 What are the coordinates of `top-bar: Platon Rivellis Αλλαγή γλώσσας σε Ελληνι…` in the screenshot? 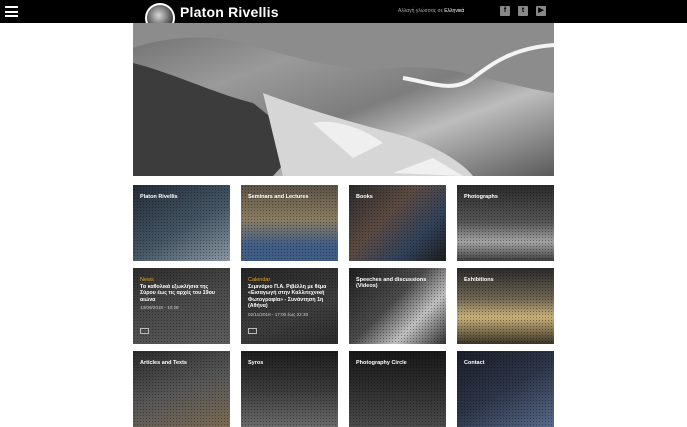 It's located at (343, 16).